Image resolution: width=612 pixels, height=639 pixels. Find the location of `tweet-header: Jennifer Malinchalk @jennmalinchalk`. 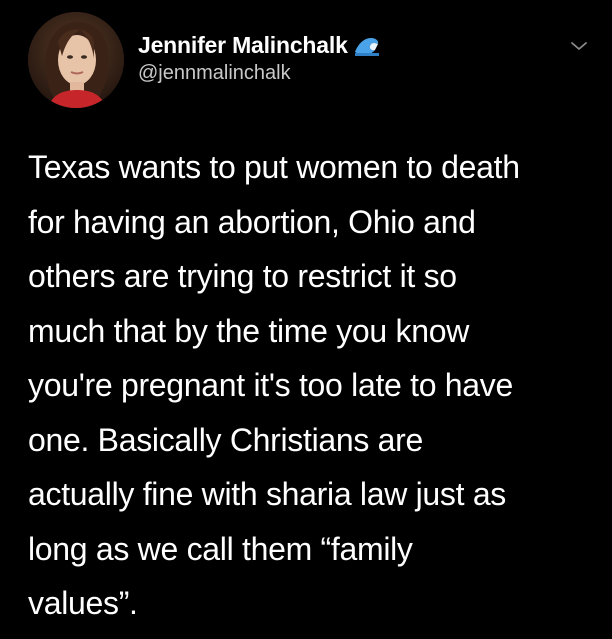

tweet-header: Jennifer Malinchalk @jennmalinchalk is located at coordinates (313, 62).